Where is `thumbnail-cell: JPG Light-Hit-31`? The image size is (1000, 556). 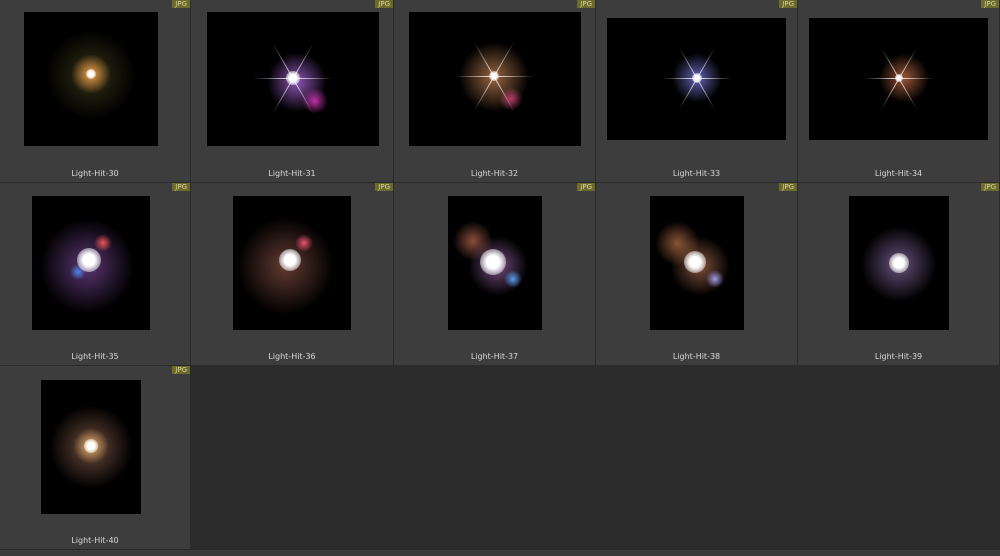
thumbnail-cell: JPG Light-Hit-31 is located at coordinates (292, 91).